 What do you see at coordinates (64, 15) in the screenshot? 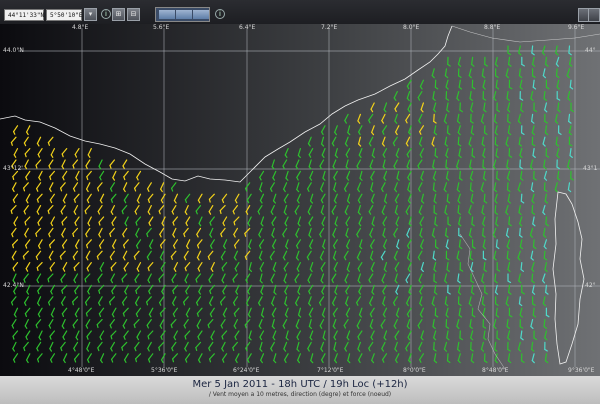
I see `longitude-field: 5°50'10"E` at bounding box center [64, 15].